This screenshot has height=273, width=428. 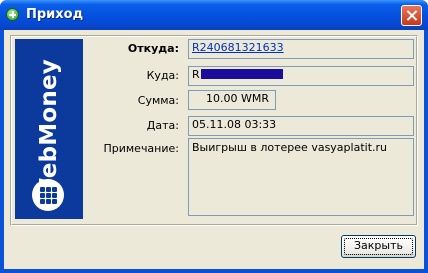 I want to click on amount-value: 10.00 WMR, so click(x=237, y=98).